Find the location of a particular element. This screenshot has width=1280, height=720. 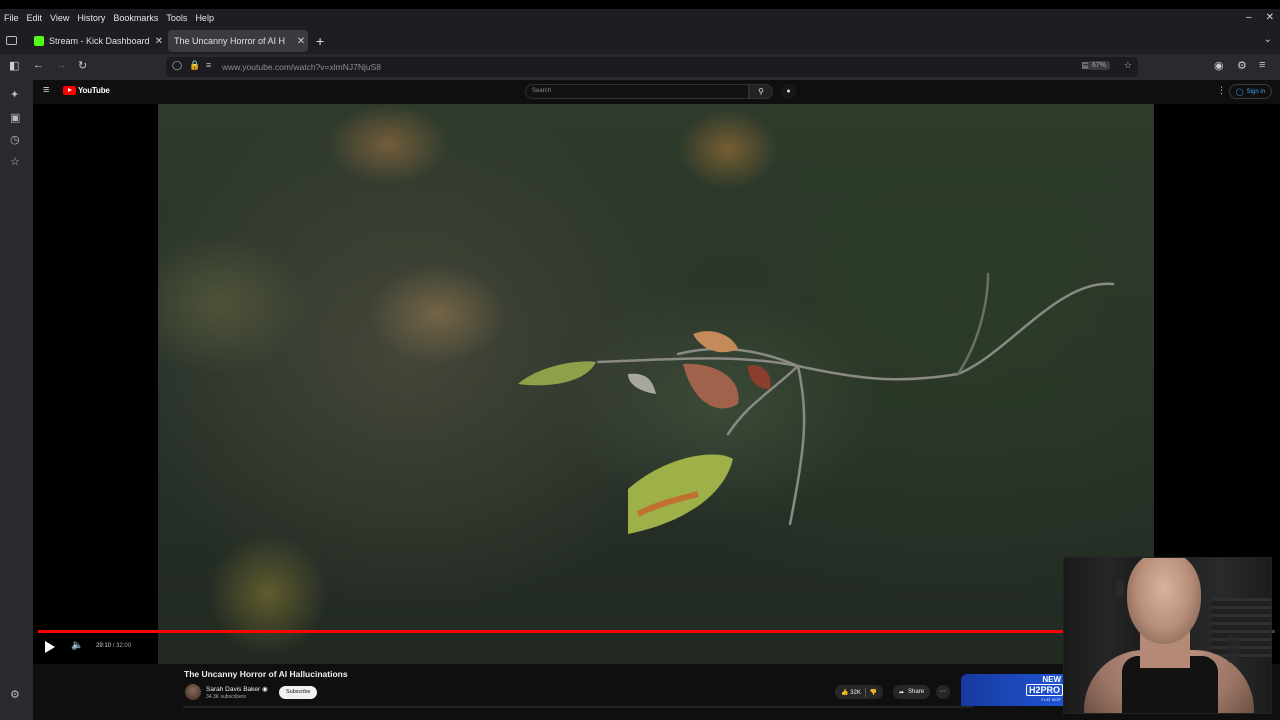

tab-list-icon is located at coordinates (11, 40).